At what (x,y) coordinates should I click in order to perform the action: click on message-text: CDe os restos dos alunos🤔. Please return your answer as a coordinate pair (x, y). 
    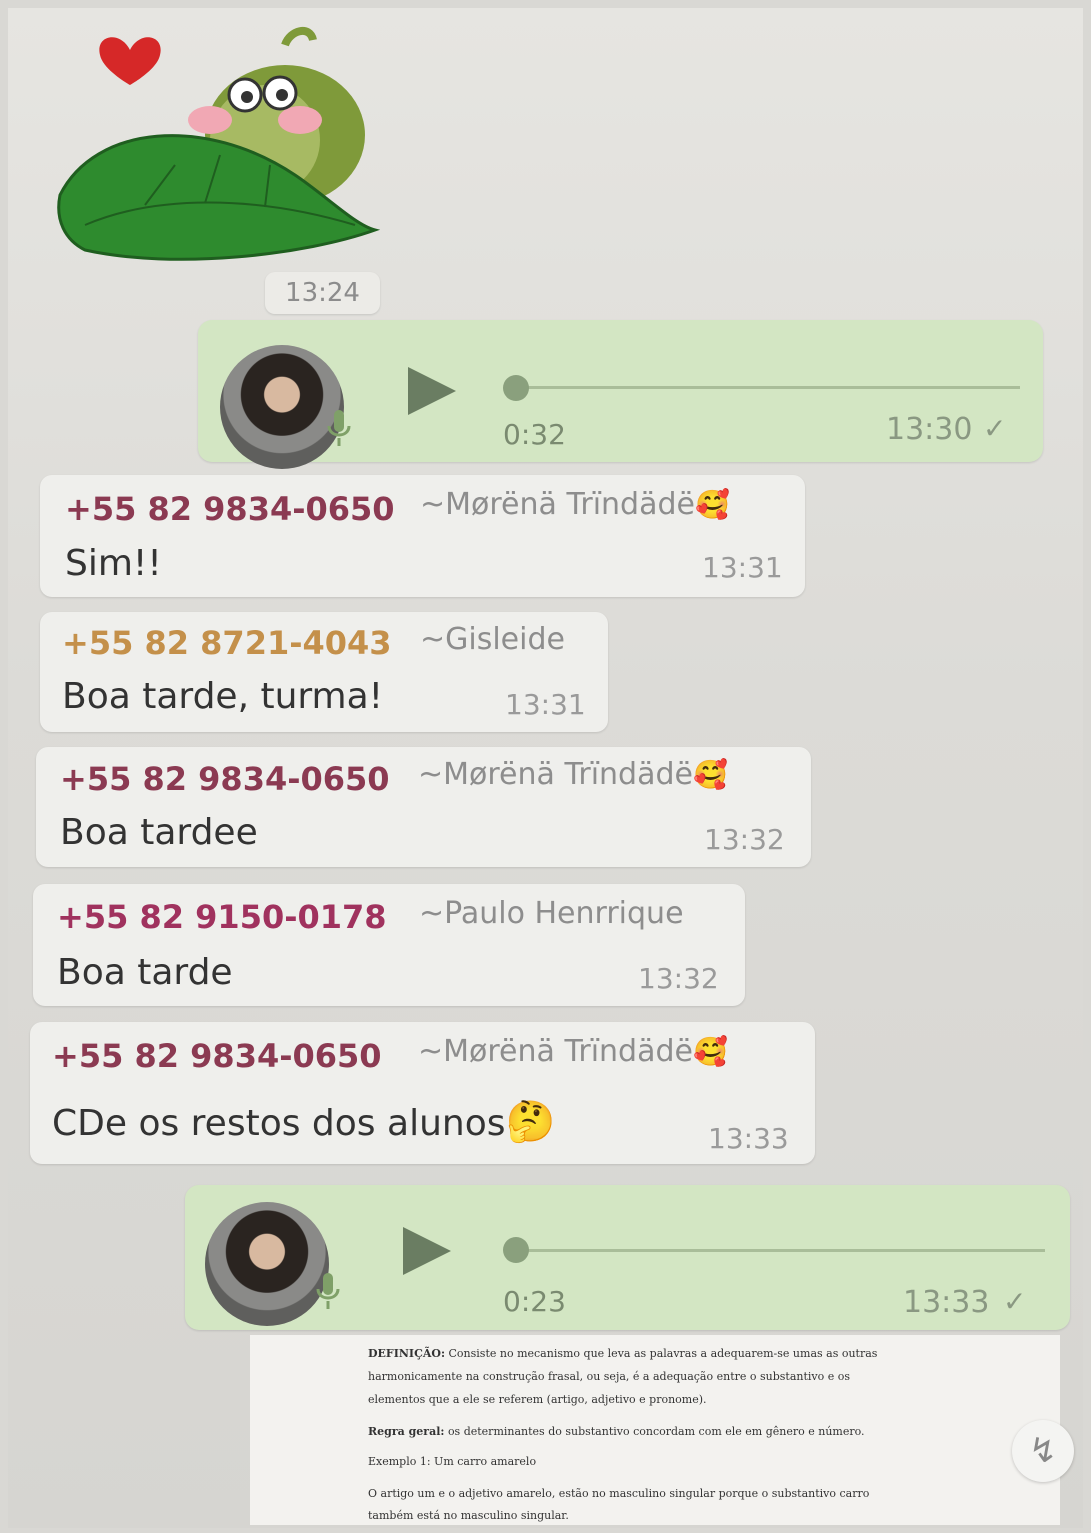
    Looking at the image, I should click on (303, 1121).